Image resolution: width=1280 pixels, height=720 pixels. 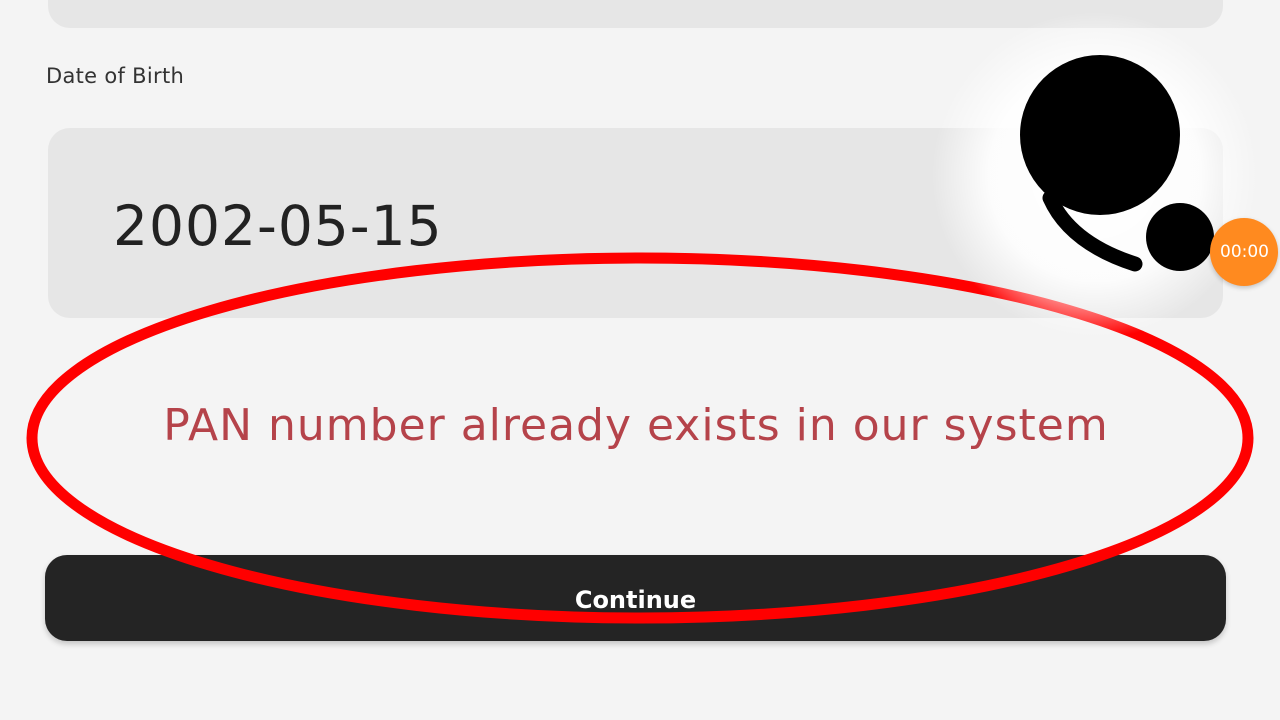 What do you see at coordinates (1117, 163) in the screenshot?
I see `channel-logo-icon` at bounding box center [1117, 163].